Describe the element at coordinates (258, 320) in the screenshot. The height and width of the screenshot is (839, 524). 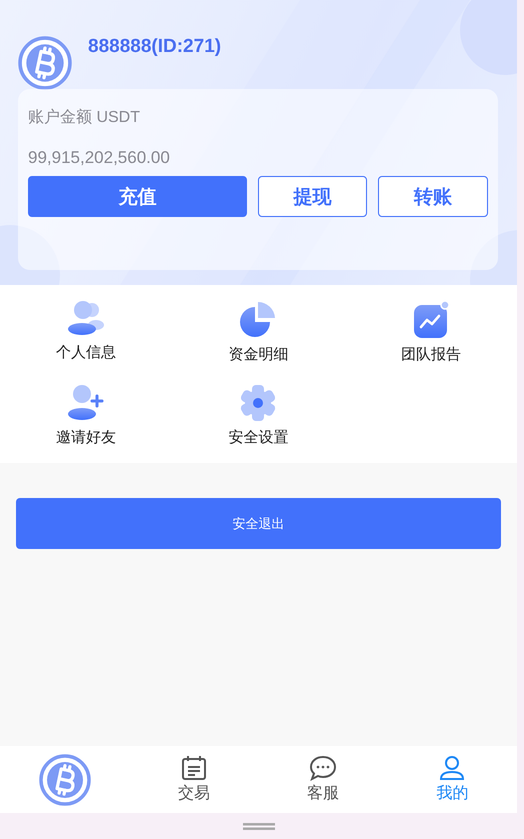
I see `pie-chart-icon` at that location.